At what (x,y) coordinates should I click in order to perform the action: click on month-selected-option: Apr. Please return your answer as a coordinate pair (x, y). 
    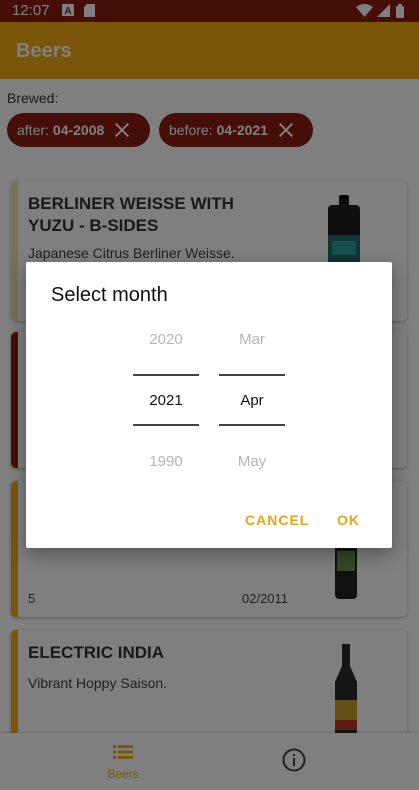
    Looking at the image, I should click on (252, 400).